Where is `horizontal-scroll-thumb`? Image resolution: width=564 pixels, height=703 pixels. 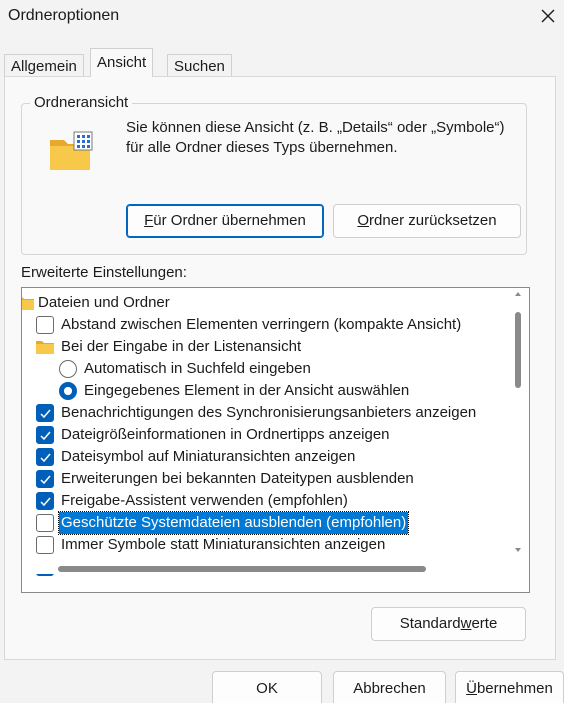
horizontal-scroll-thumb is located at coordinates (242, 569).